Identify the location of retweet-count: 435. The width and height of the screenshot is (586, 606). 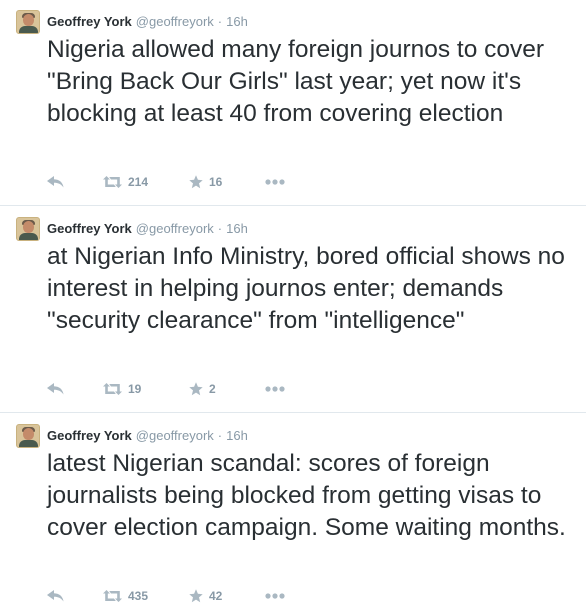
(138, 596).